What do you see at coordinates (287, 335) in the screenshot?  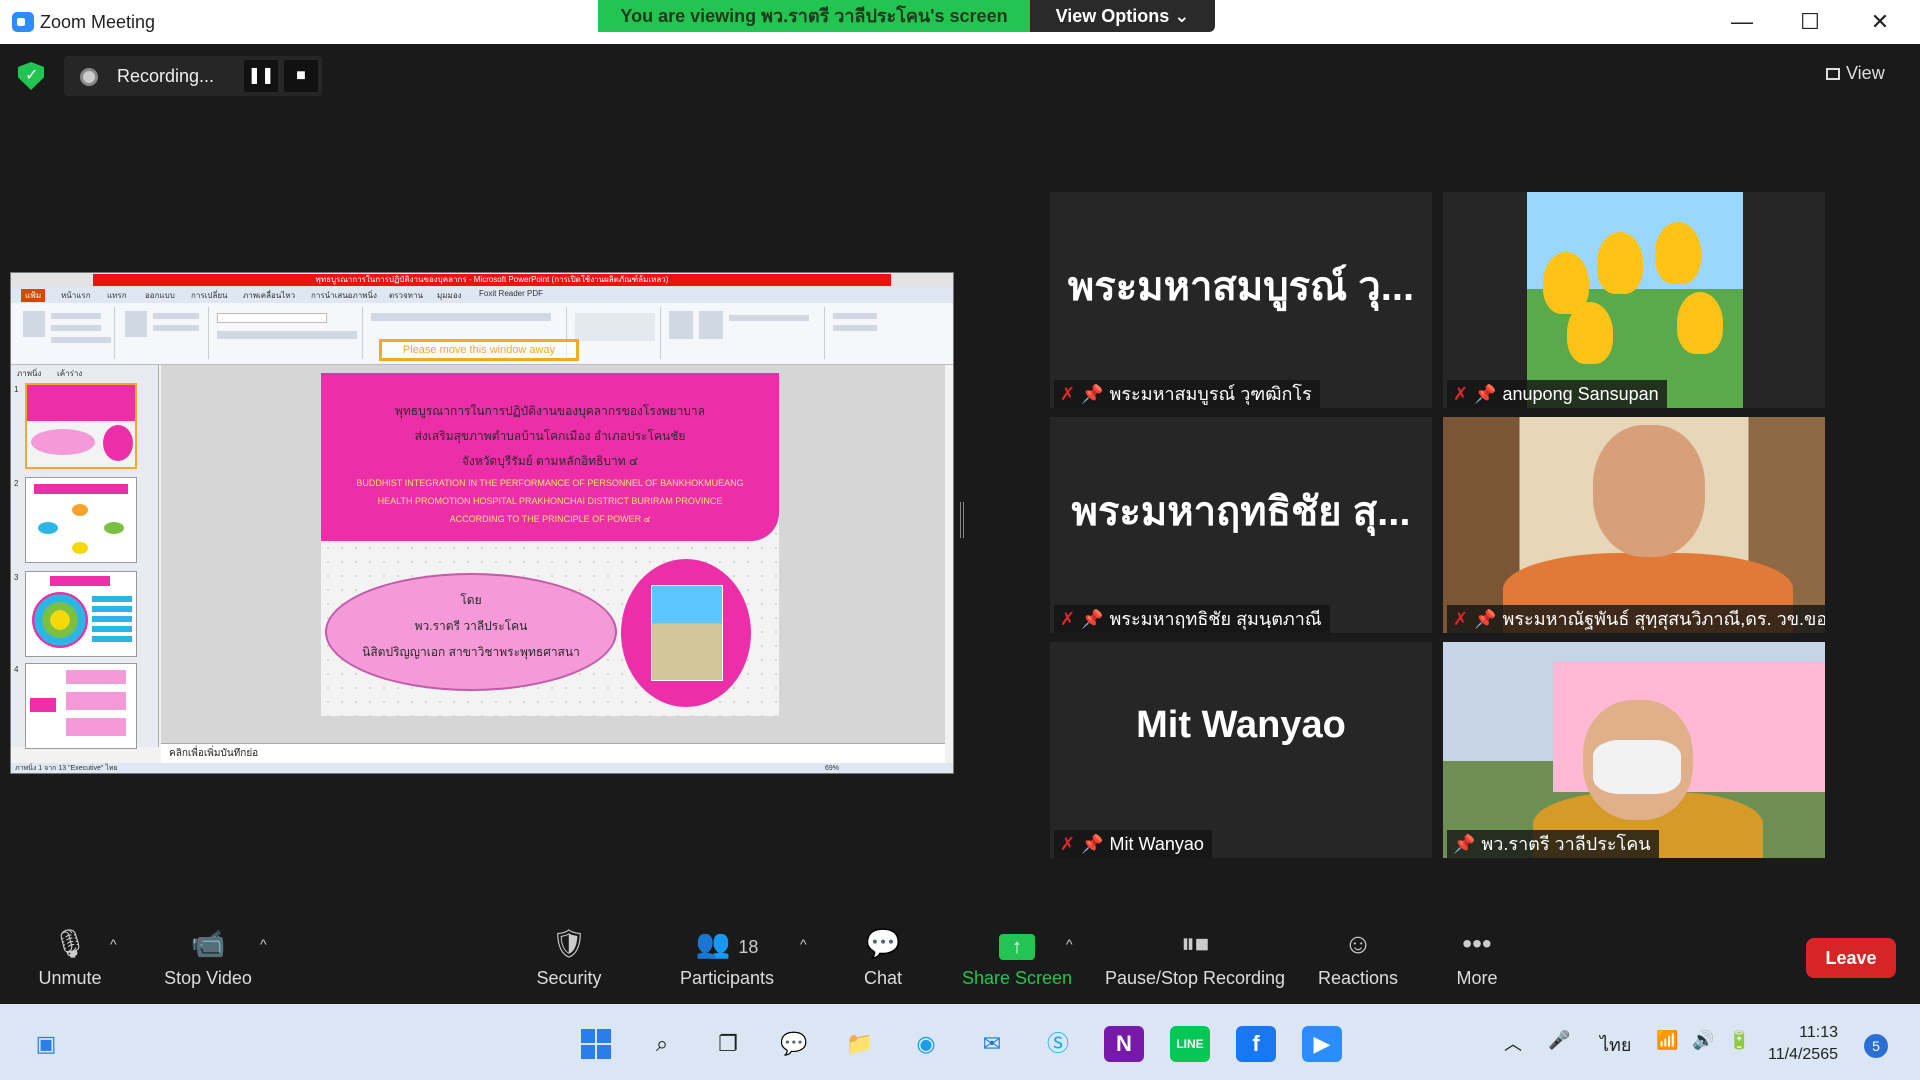 I see `font-format-icon` at bounding box center [287, 335].